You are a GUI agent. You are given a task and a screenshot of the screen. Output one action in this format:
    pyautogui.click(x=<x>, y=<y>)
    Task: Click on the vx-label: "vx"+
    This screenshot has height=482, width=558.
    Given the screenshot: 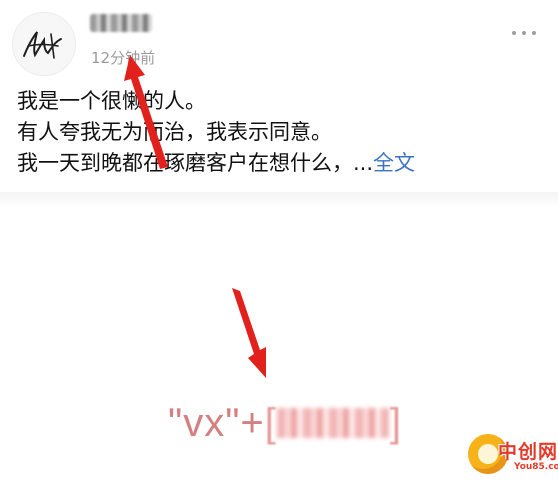 What is the action you would take?
    pyautogui.click(x=216, y=422)
    